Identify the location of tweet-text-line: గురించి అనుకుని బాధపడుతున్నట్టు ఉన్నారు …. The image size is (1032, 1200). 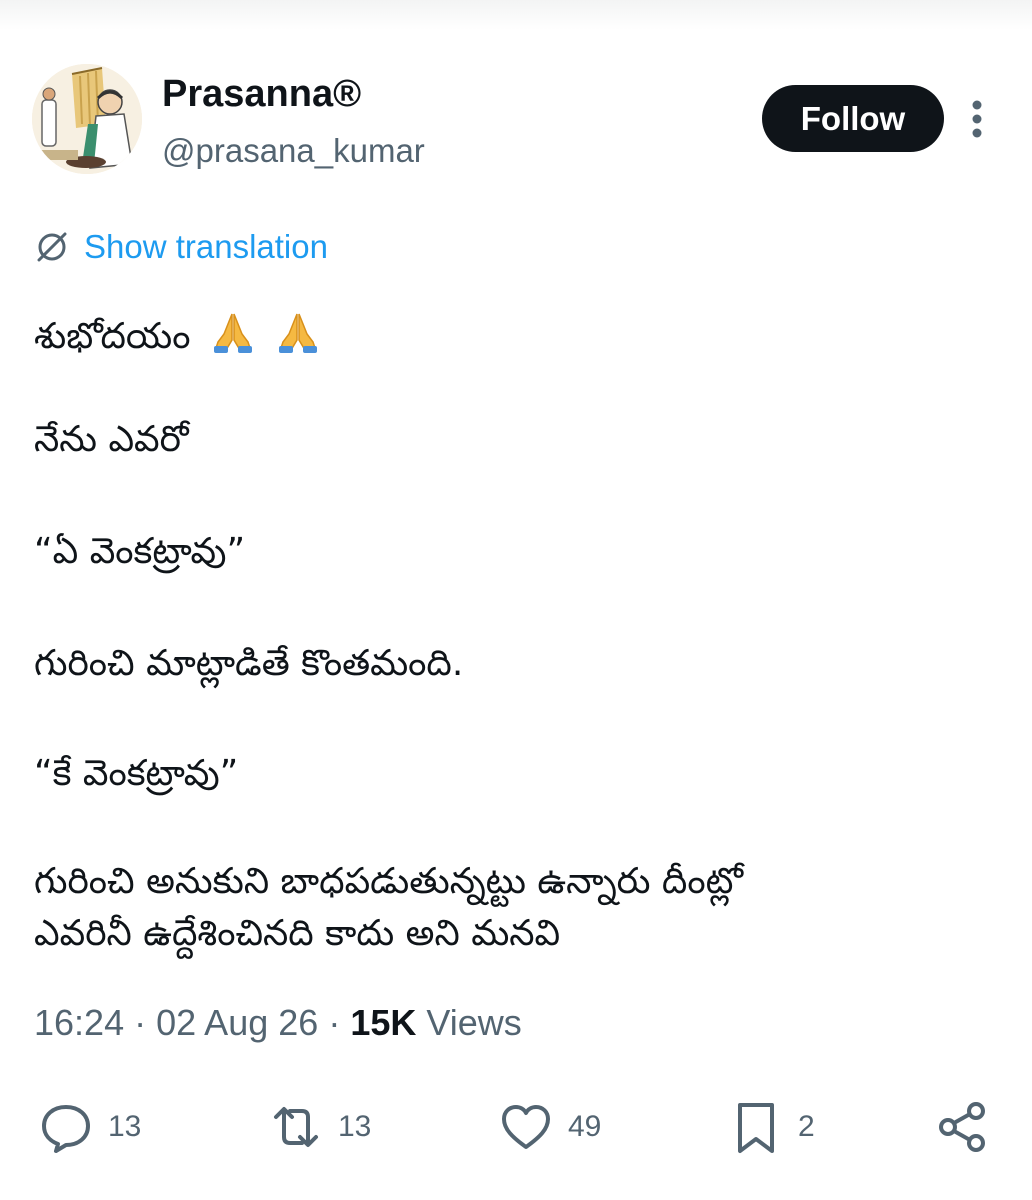
(388, 881).